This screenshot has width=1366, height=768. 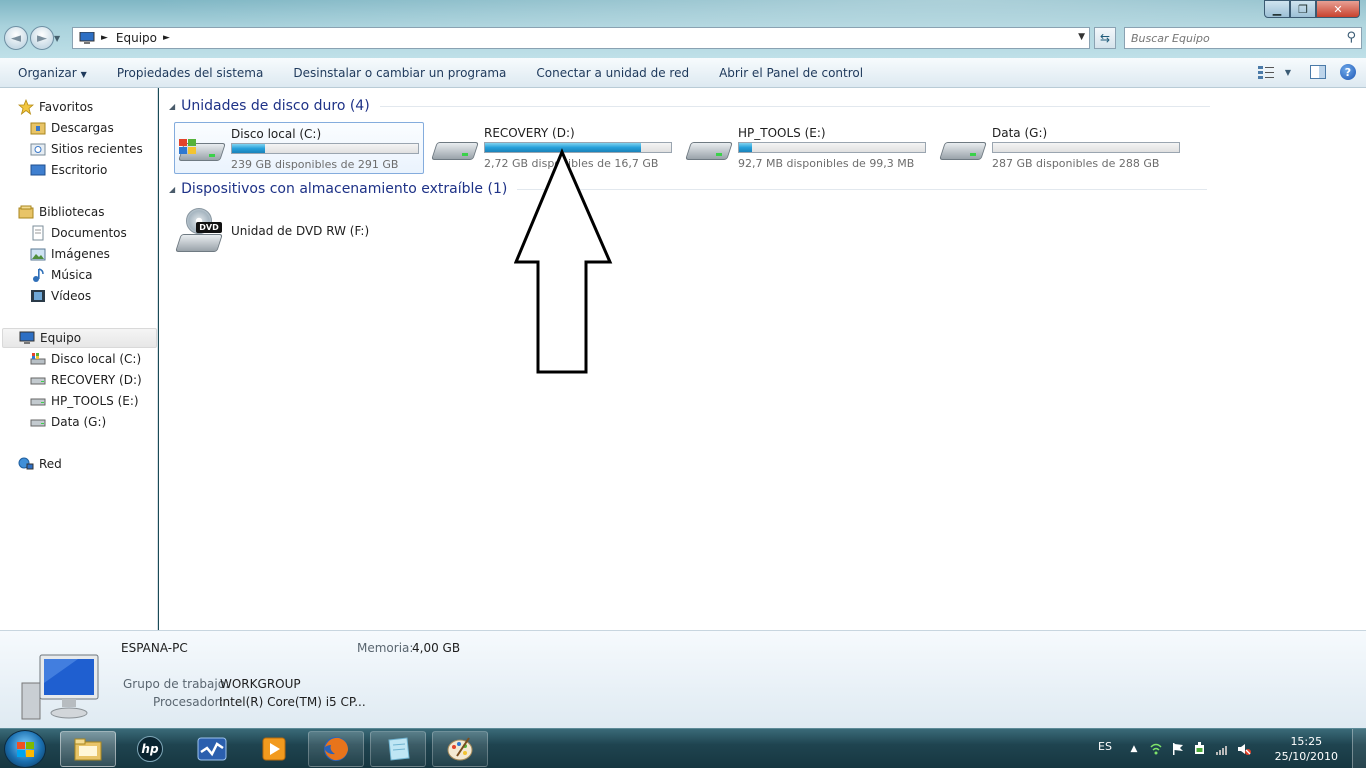 I want to click on breadcrumb-chevron: ►, so click(x=166, y=38).